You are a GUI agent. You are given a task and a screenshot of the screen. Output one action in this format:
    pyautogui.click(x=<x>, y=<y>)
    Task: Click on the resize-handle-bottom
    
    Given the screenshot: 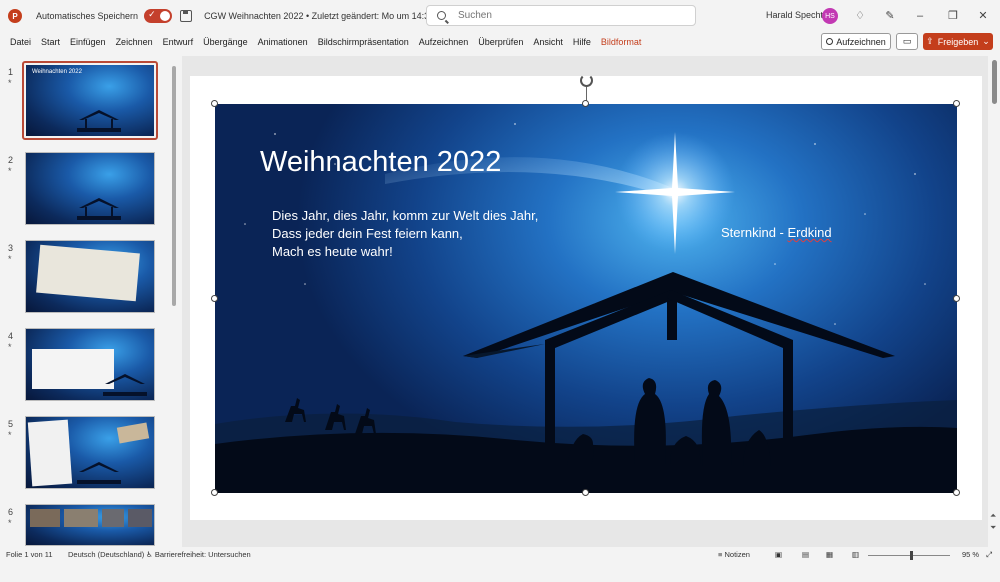 What is the action you would take?
    pyautogui.click(x=585, y=492)
    